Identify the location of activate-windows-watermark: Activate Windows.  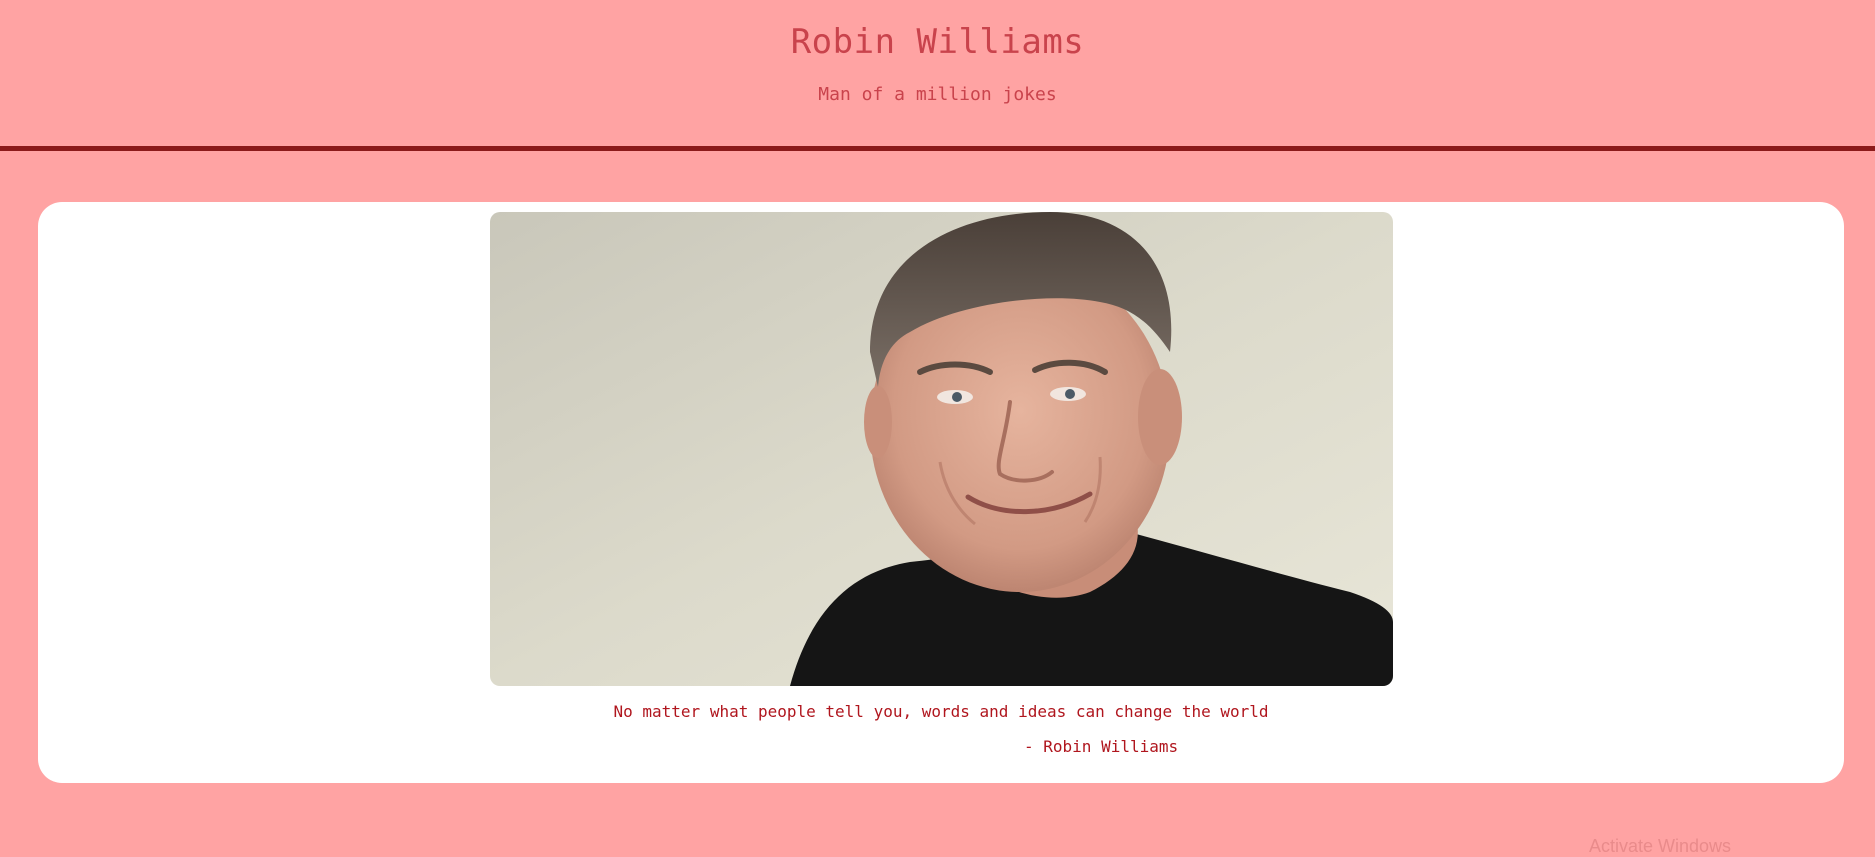
(1660, 846).